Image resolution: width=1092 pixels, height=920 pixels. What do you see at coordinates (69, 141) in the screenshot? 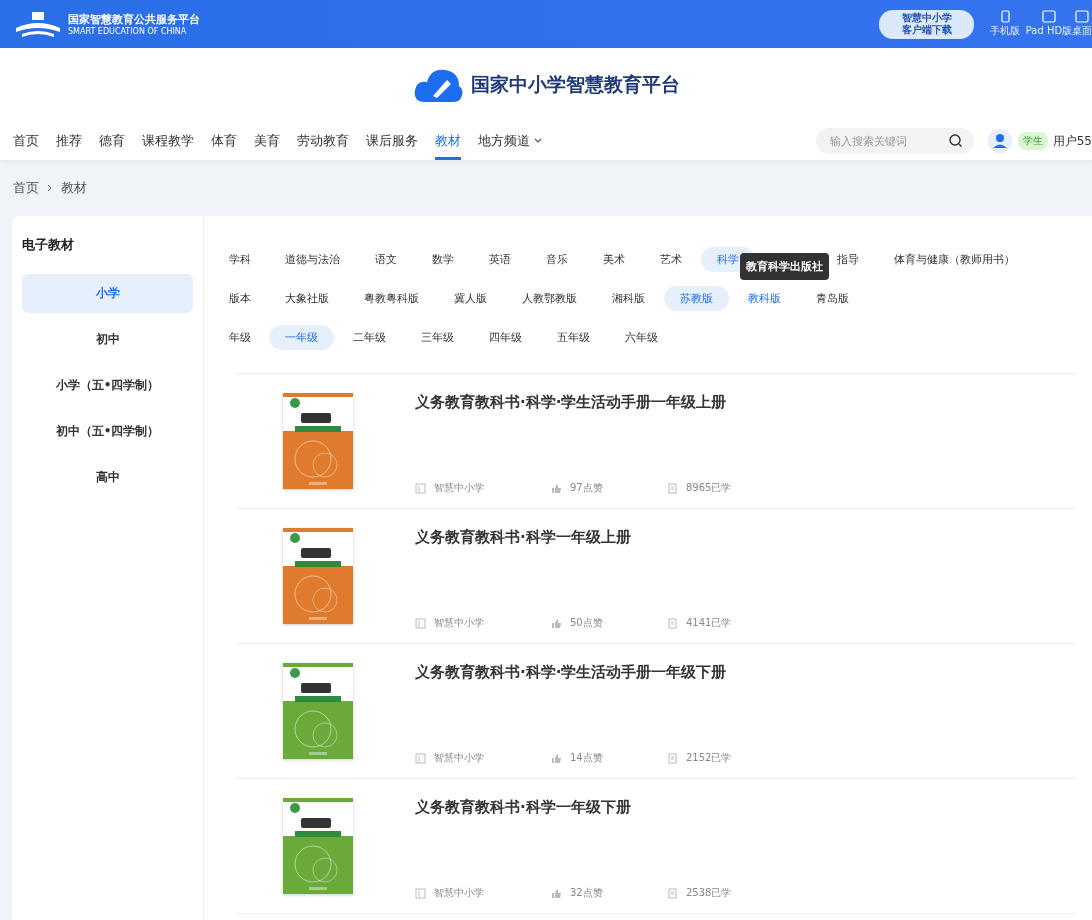
I see `nav-tab: 推荐` at bounding box center [69, 141].